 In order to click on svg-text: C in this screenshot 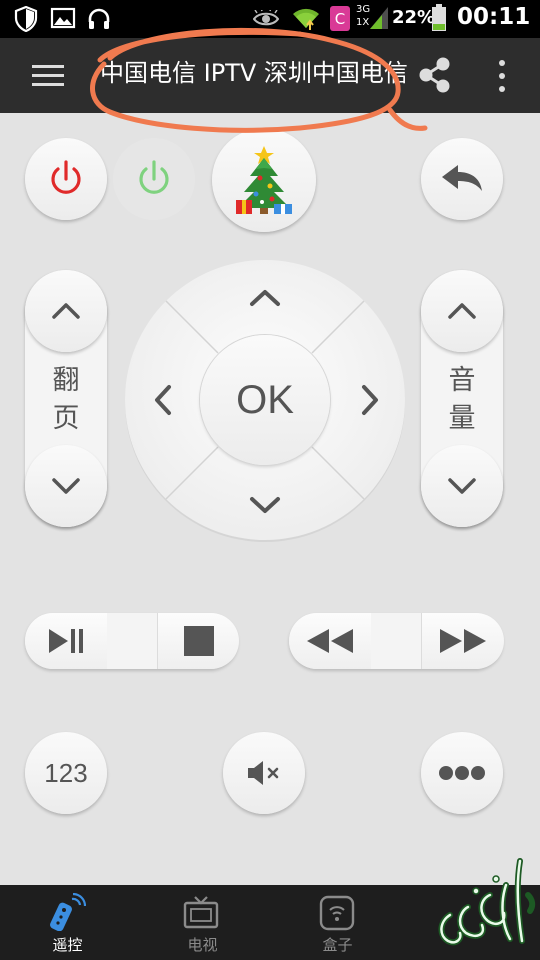, I will do `click(340, 19)`.